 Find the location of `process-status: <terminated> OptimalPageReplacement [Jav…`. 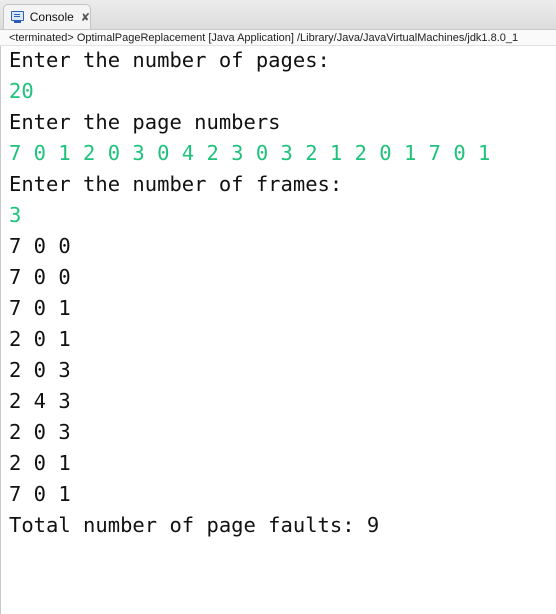

process-status: <terminated> OptimalPageReplacement [Jav… is located at coordinates (278, 38).